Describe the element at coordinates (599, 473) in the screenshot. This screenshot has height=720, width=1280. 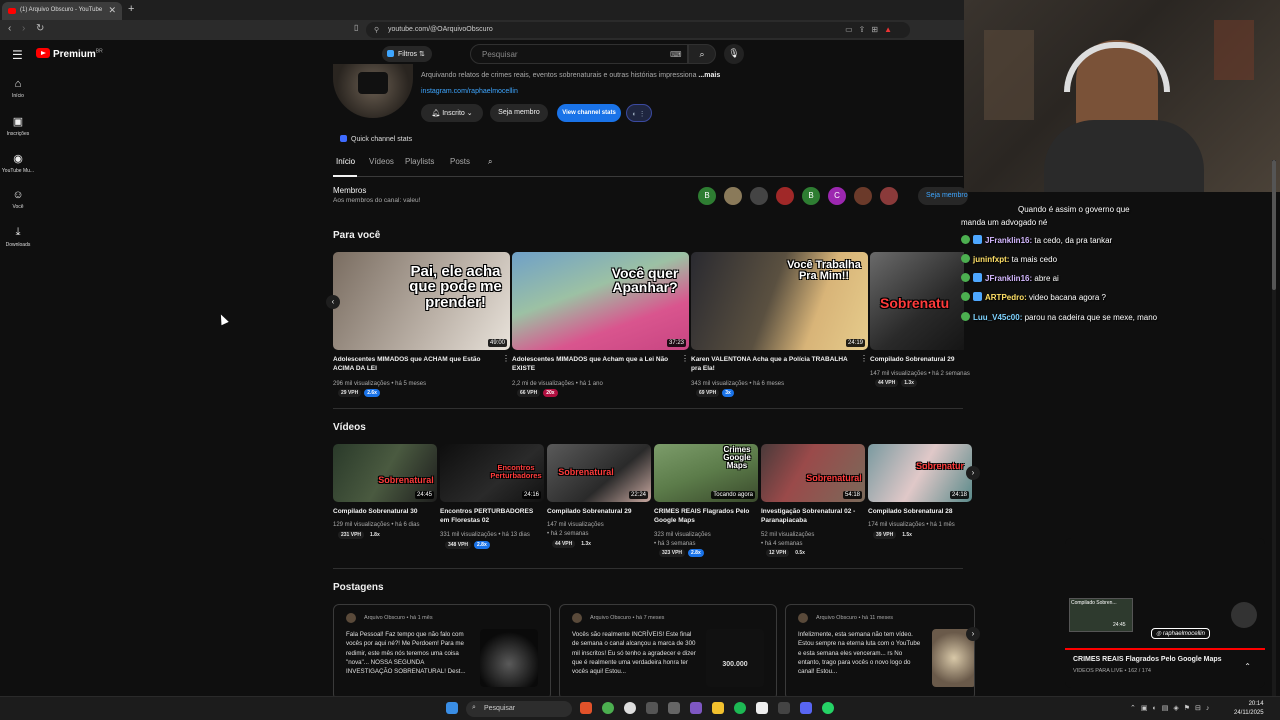
I see `video-thumbnail: Sobrenatural 22:24` at that location.